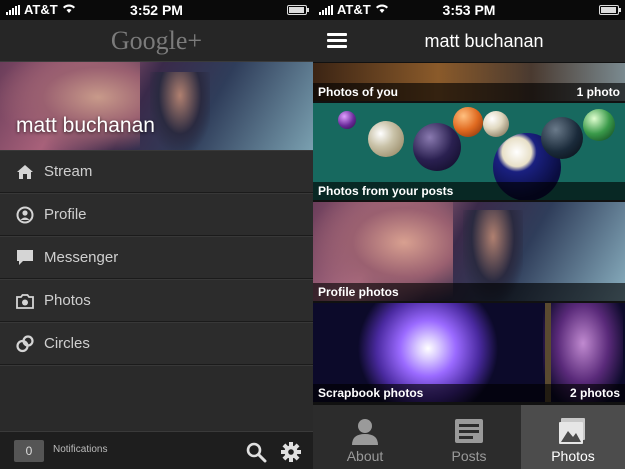  What do you see at coordinates (68, 171) in the screenshot?
I see `menu-item-label: Stream` at bounding box center [68, 171].